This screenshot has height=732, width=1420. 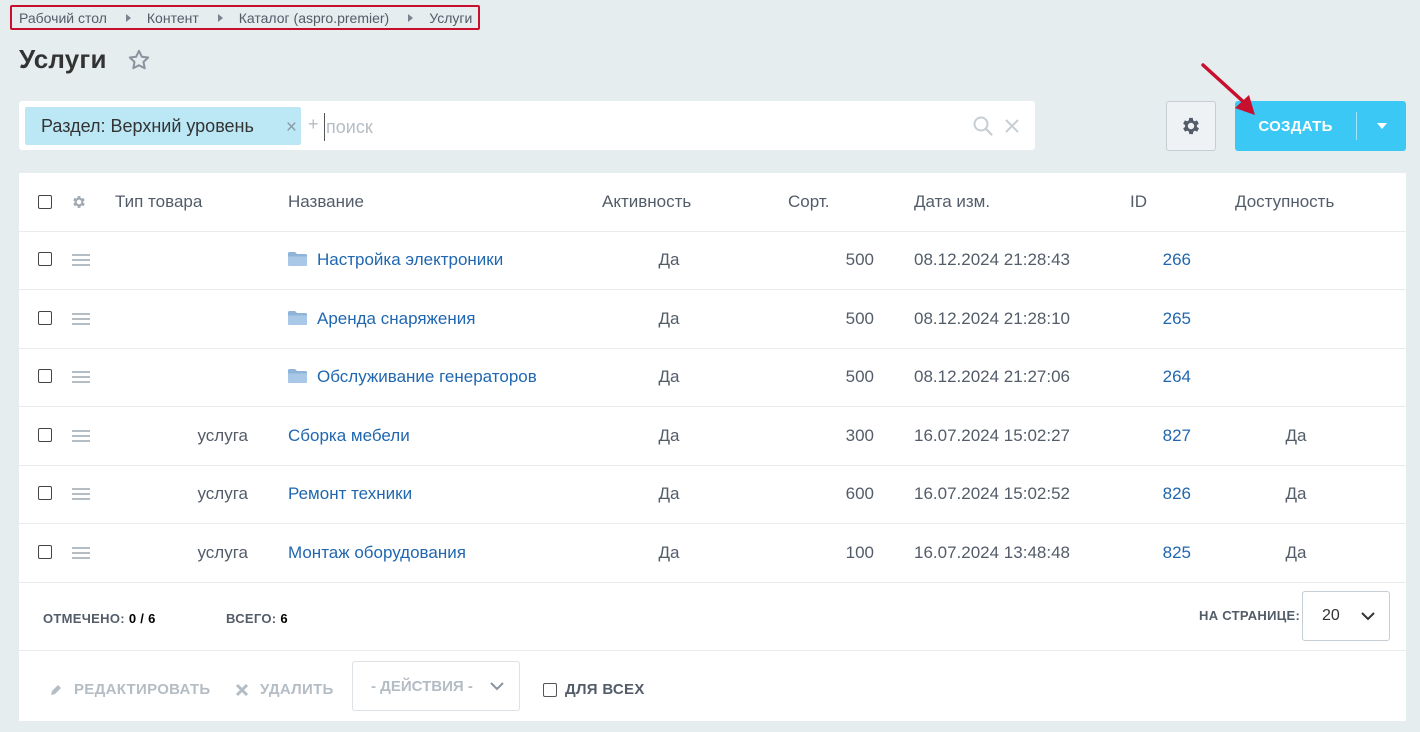 I want to click on cell-id-link: 827, so click(x=1155, y=436).